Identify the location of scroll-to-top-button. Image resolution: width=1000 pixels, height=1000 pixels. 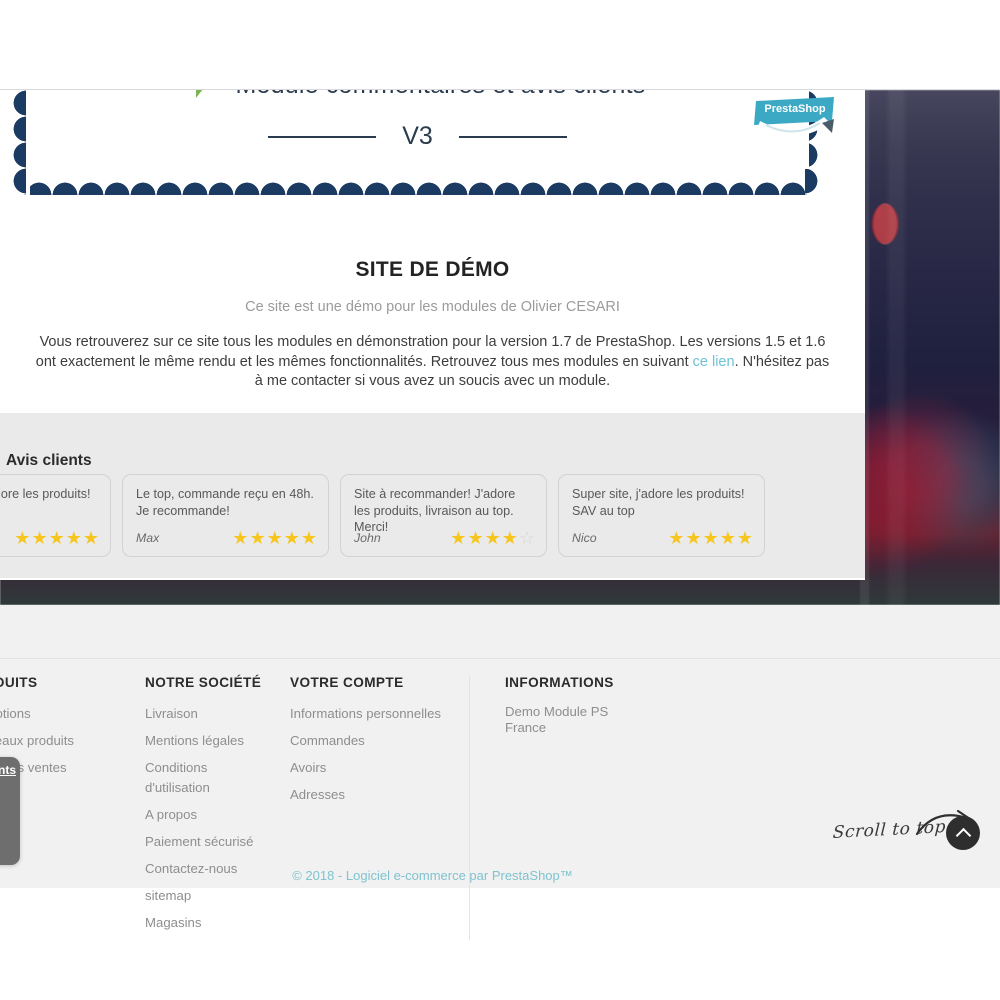
(963, 833).